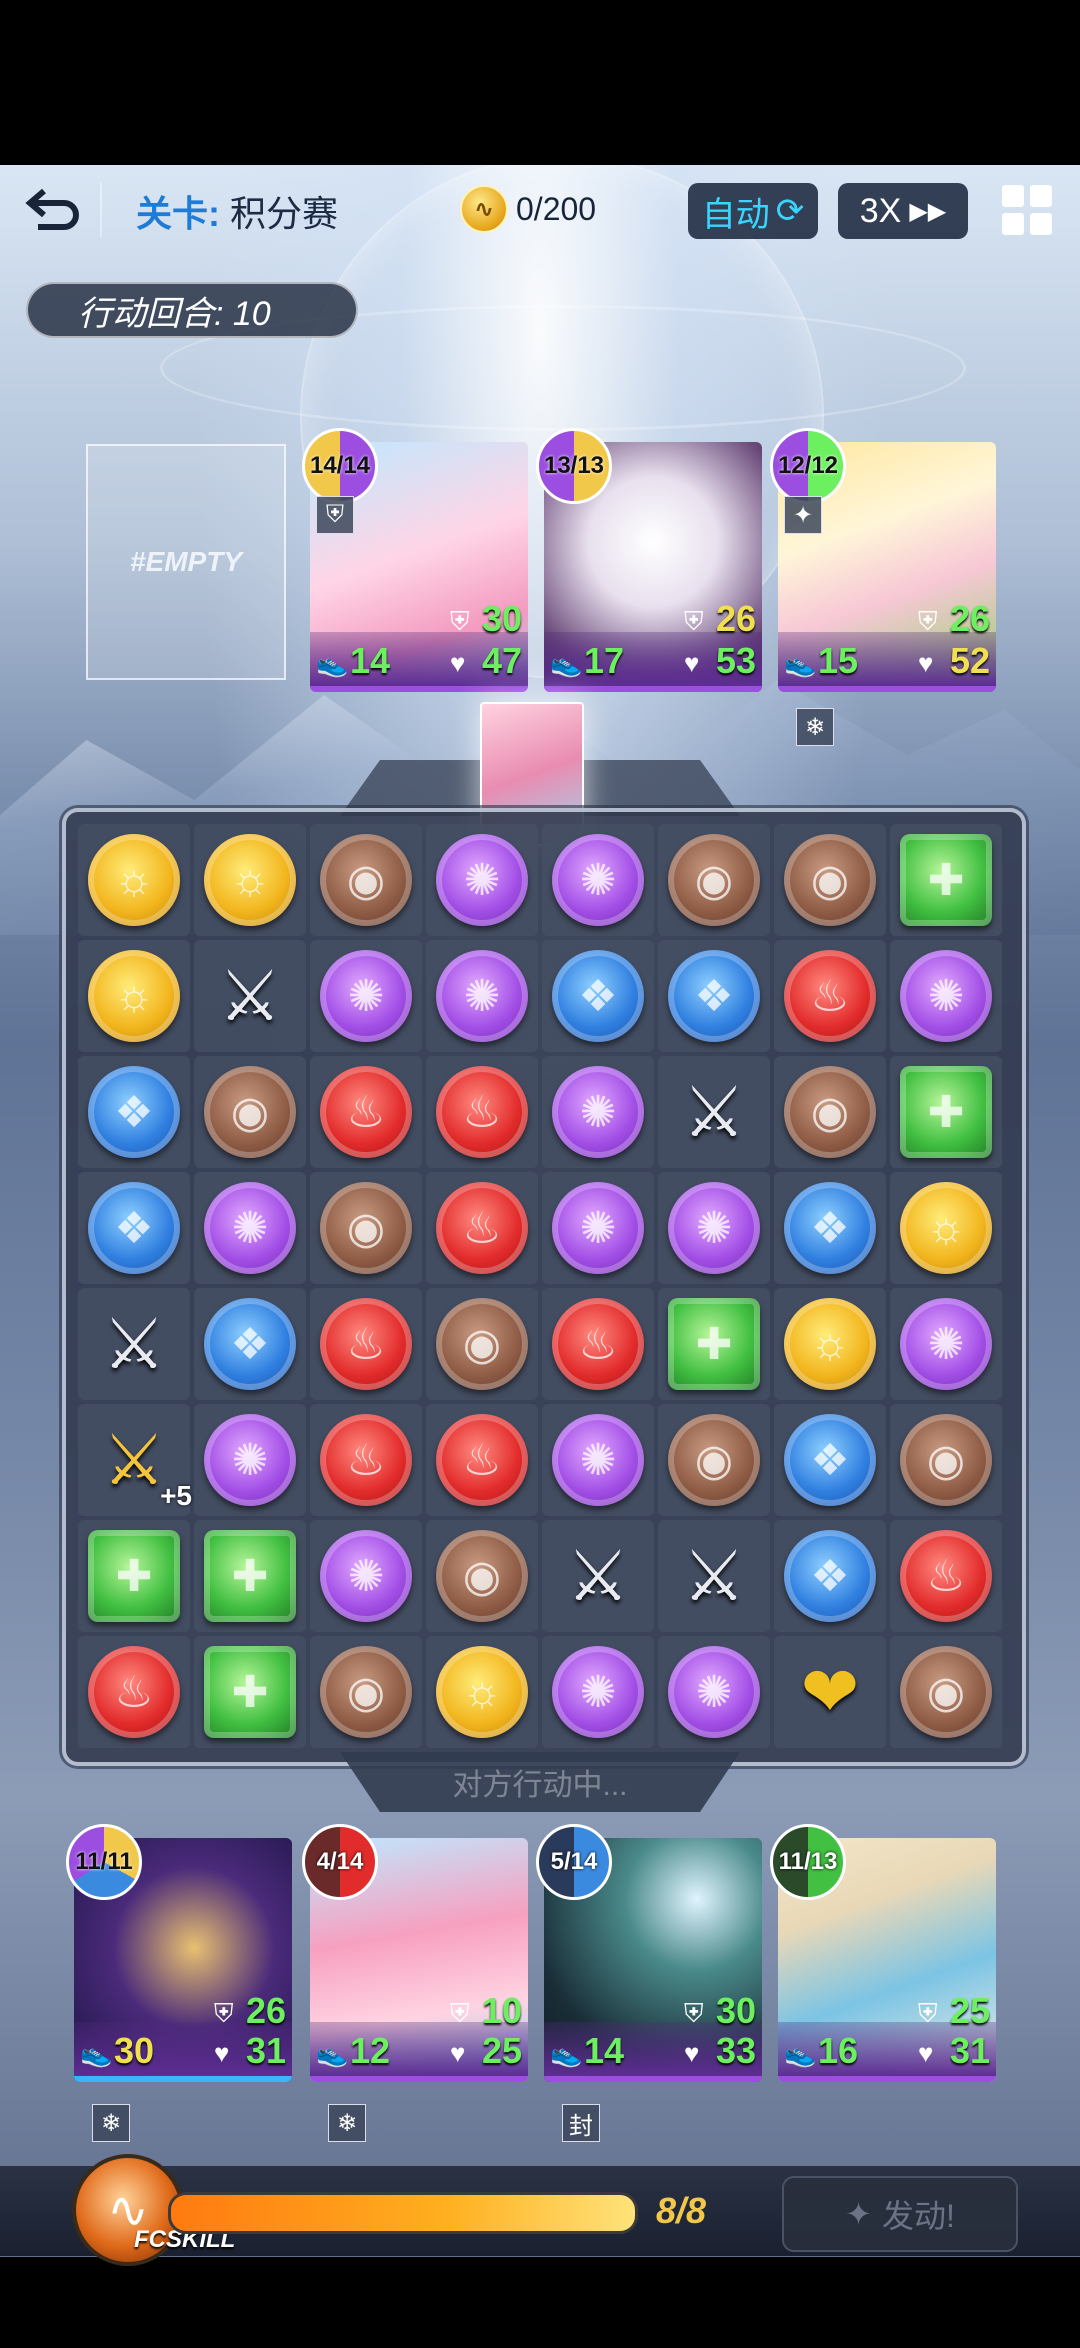 This screenshot has width=1080, height=2348. What do you see at coordinates (649, 1953) in the screenshot?
I see `player-card-3: 5/14 ⛨ 30 👟 14 ♥ 33` at bounding box center [649, 1953].